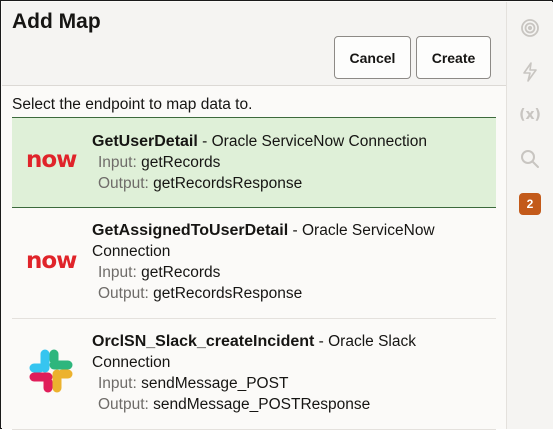 The height and width of the screenshot is (430, 553). Describe the element at coordinates (212, 383) in the screenshot. I see `input-value: sendMessage_POST` at that location.